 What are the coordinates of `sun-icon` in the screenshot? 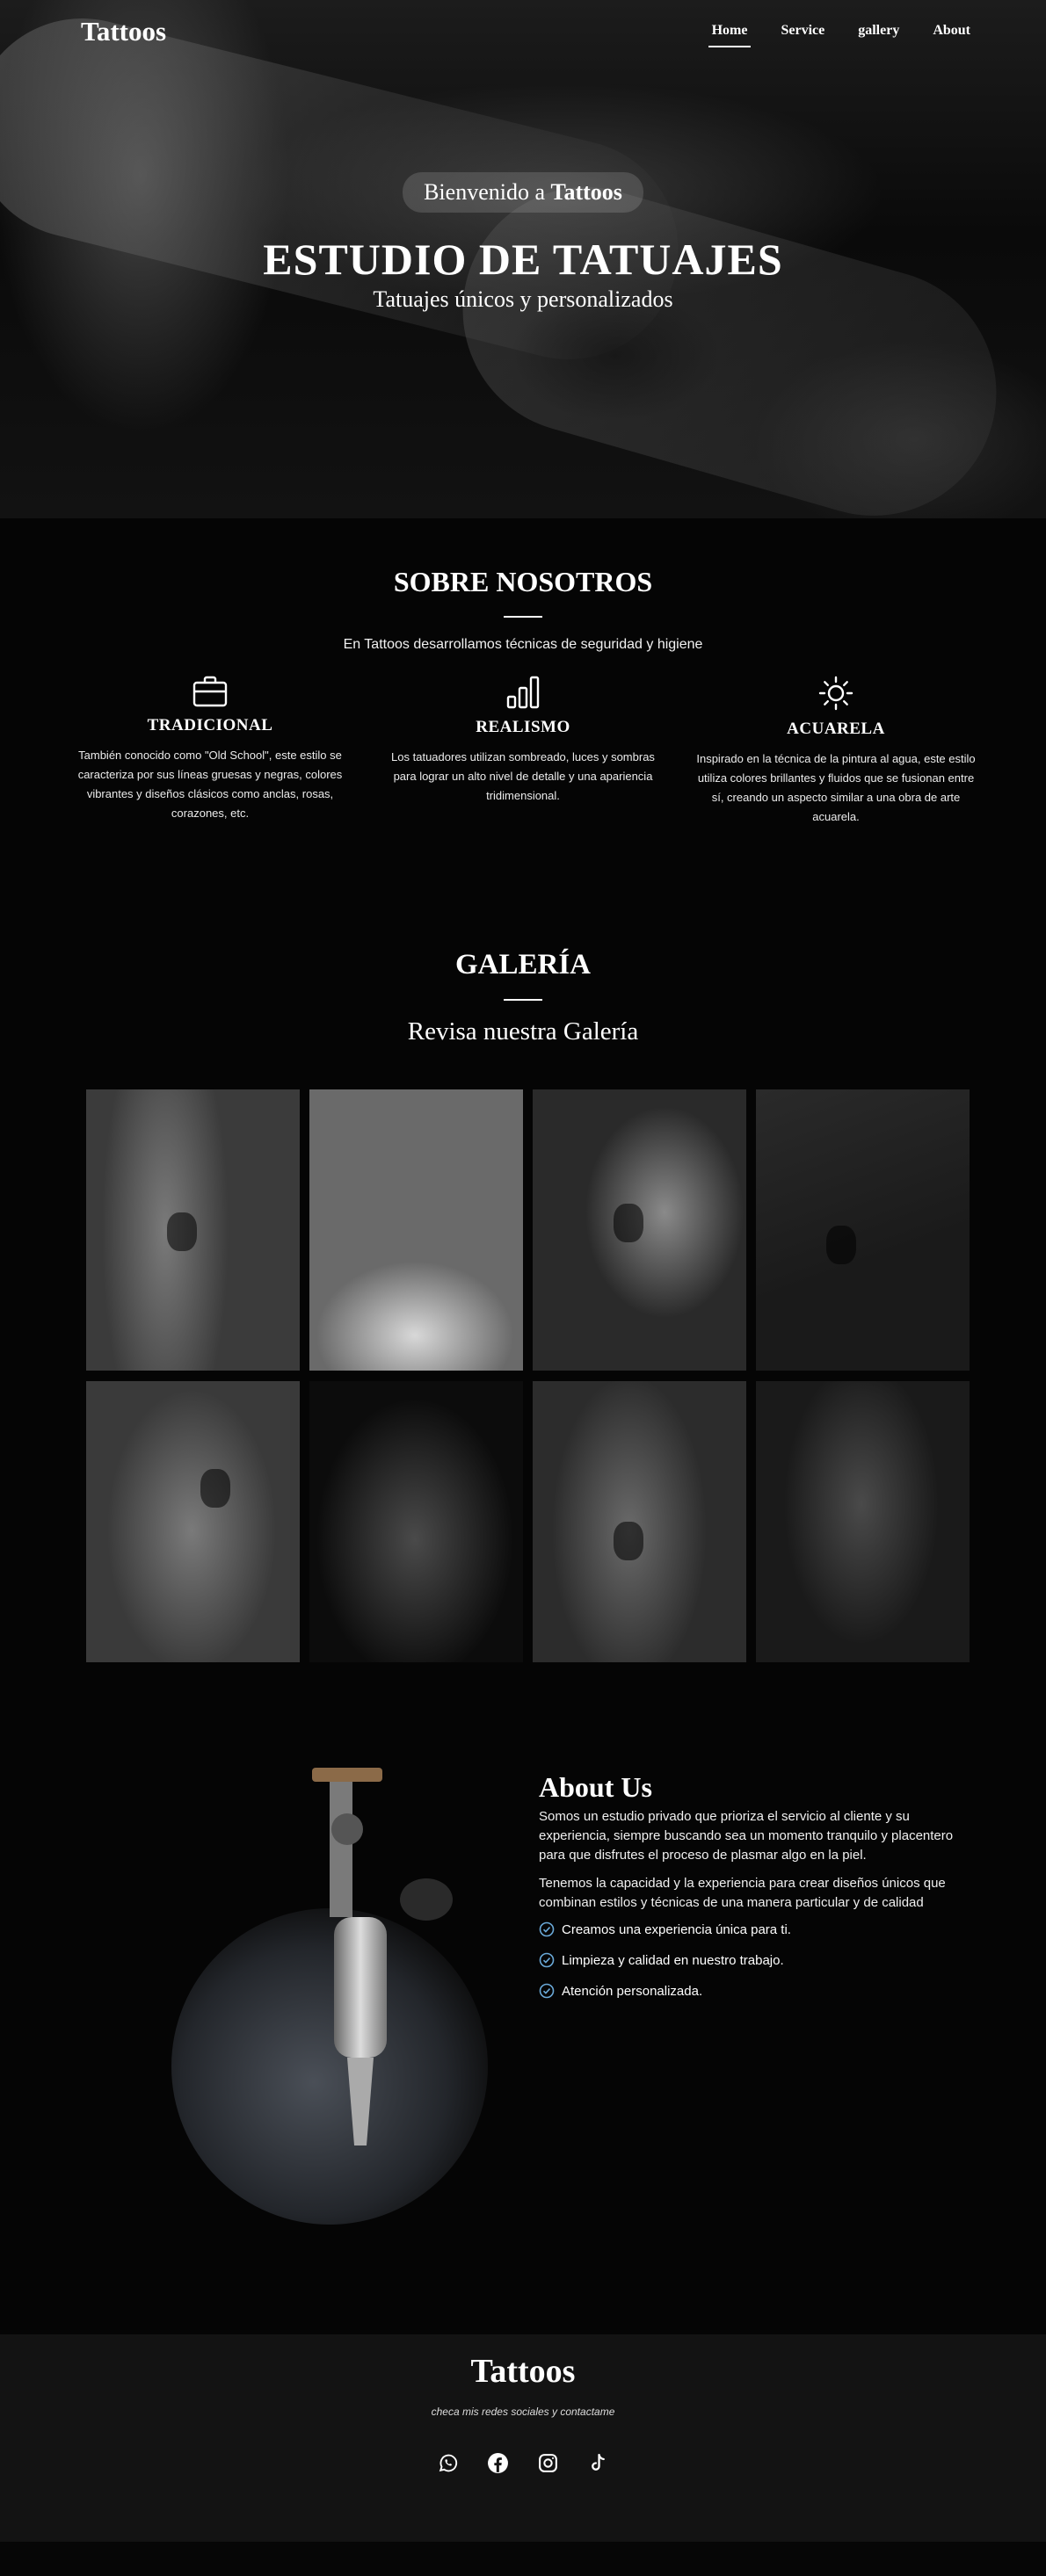 It's located at (836, 693).